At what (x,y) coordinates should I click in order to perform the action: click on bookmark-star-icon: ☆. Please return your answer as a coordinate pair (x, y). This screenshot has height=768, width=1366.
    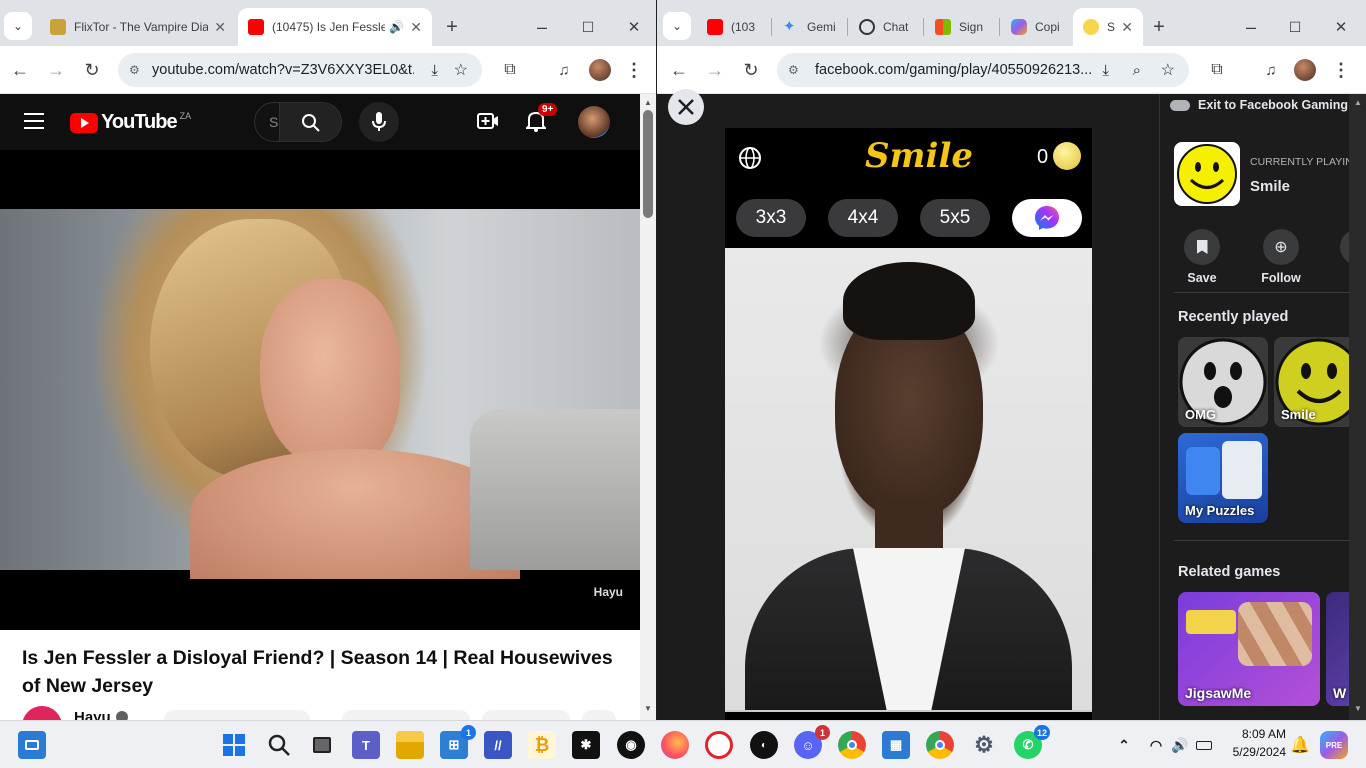
    Looking at the image, I should click on (461, 70).